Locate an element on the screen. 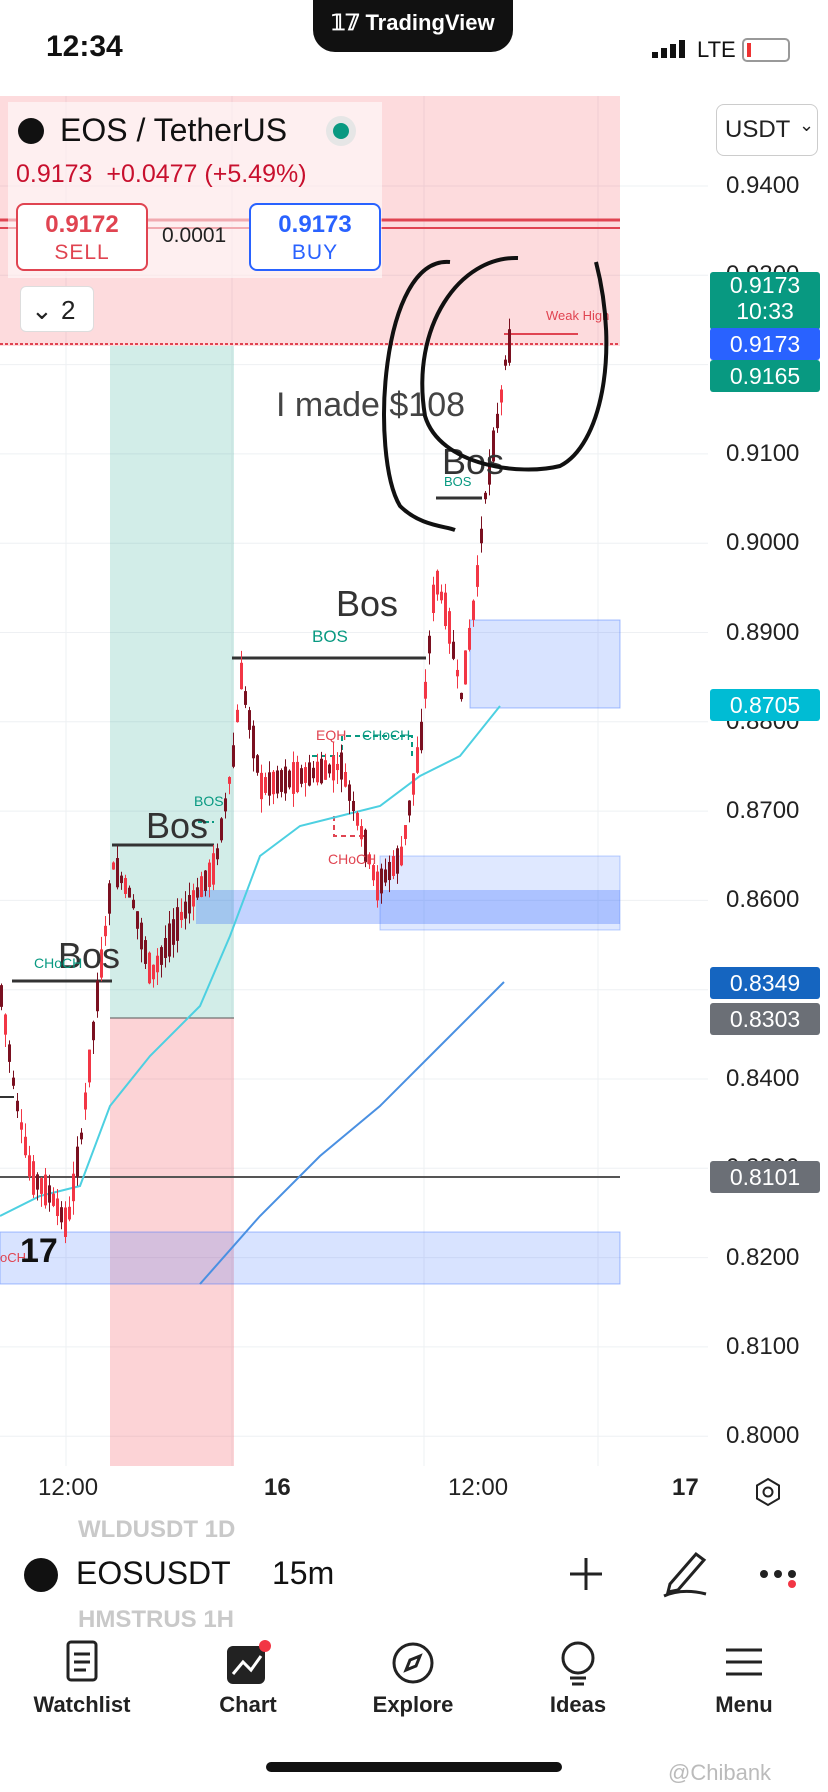 This screenshot has height=1792, width=828. hamburger-menu-icon is located at coordinates (744, 1662).